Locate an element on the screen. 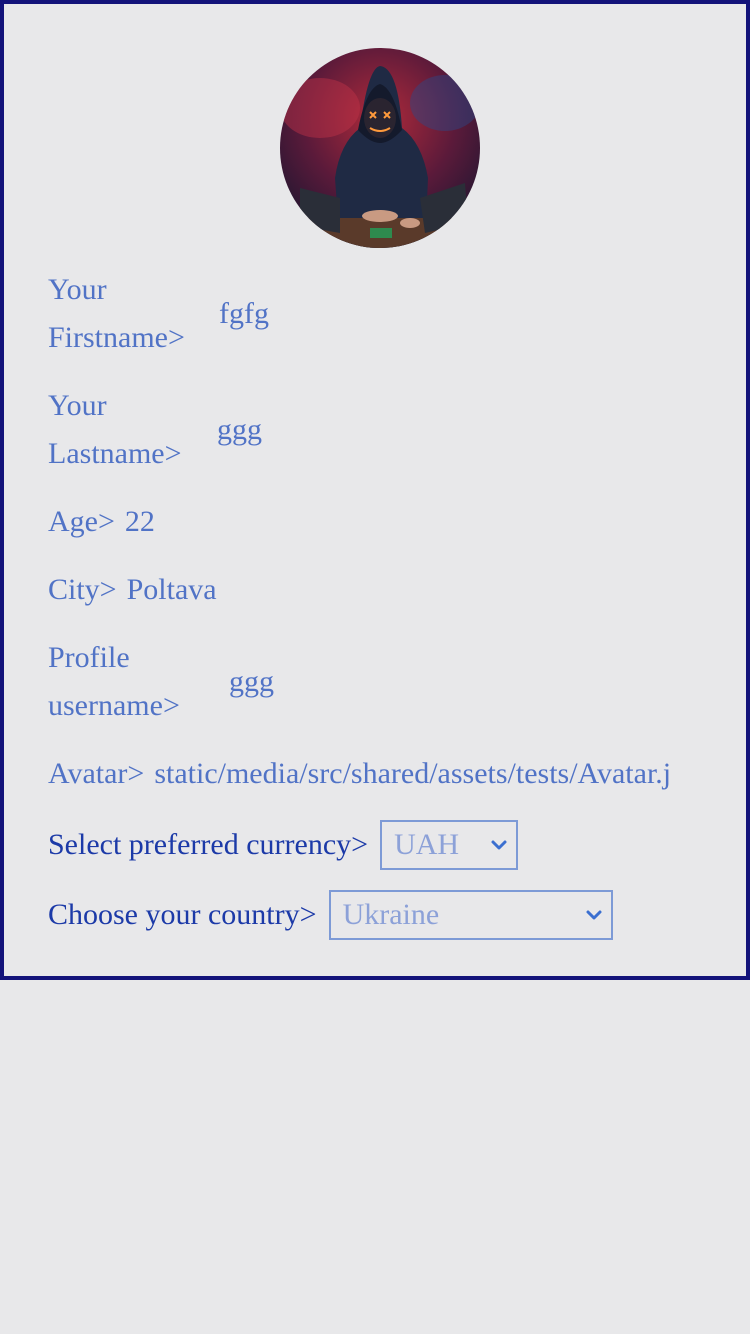  country-selected-value: Ukraine is located at coordinates (391, 914).